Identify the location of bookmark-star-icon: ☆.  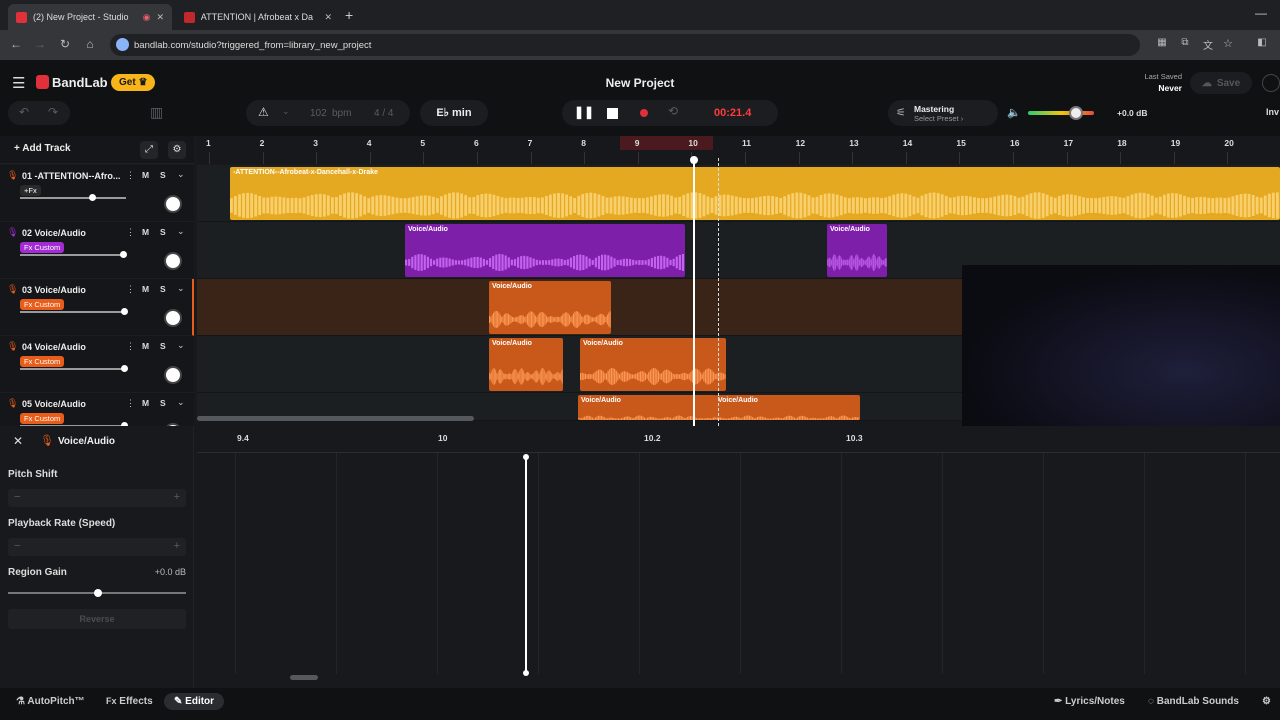
(1228, 43).